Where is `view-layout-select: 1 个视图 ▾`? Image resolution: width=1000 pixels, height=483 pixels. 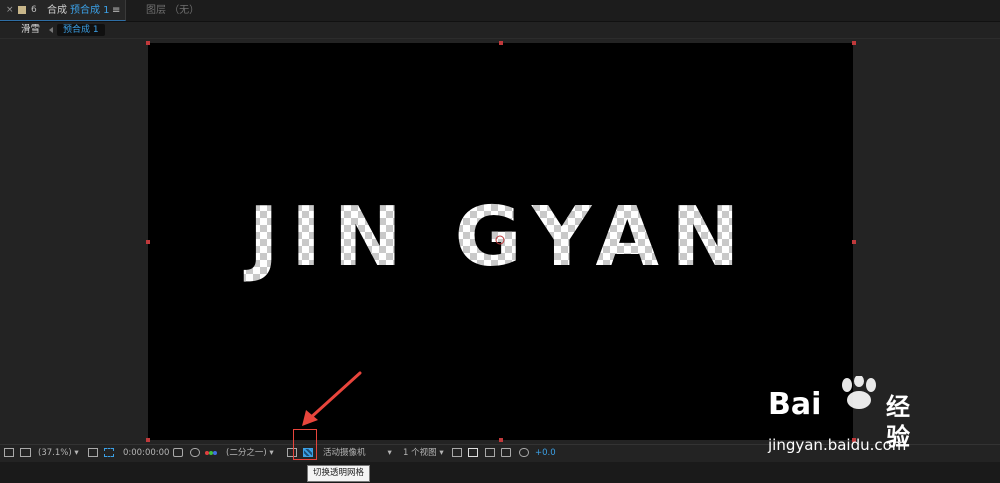
view-layout-select: 1 个视图 ▾ is located at coordinates (423, 453).